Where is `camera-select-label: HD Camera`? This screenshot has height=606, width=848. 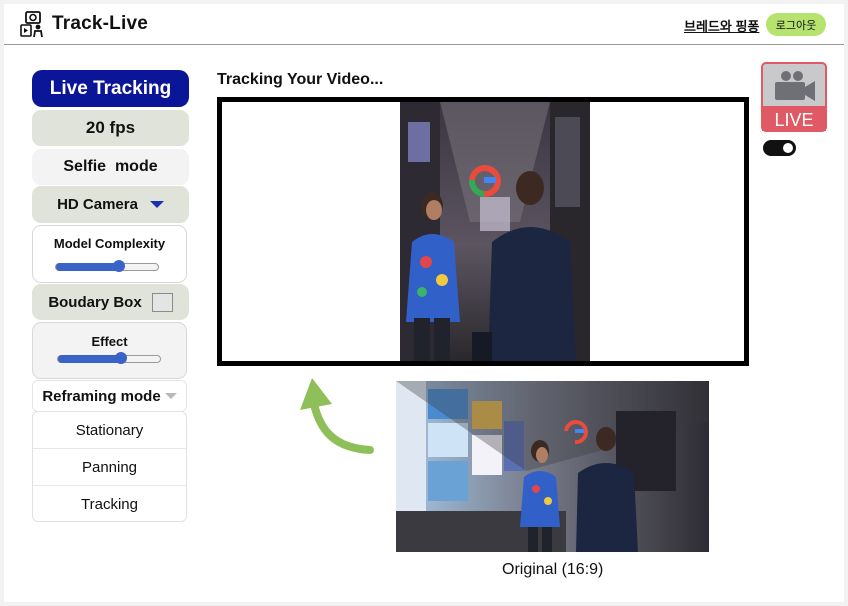 camera-select-label: HD Camera is located at coordinates (97, 204).